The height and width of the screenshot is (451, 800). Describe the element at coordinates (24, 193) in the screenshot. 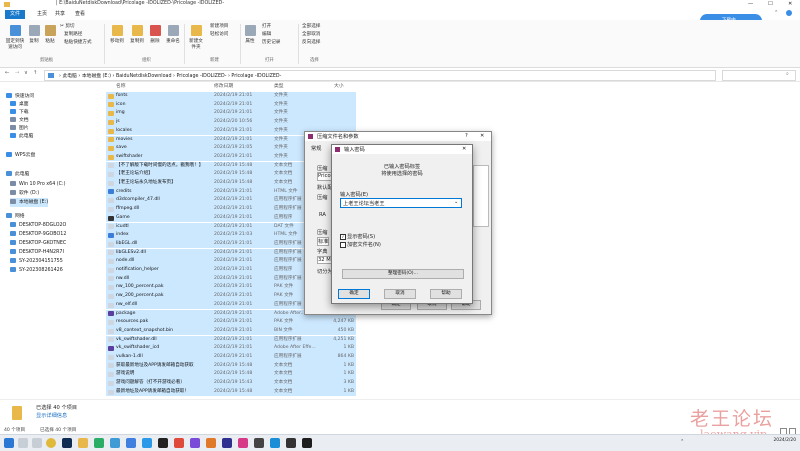

I see `nav-item: 软件 (D:)` at that location.